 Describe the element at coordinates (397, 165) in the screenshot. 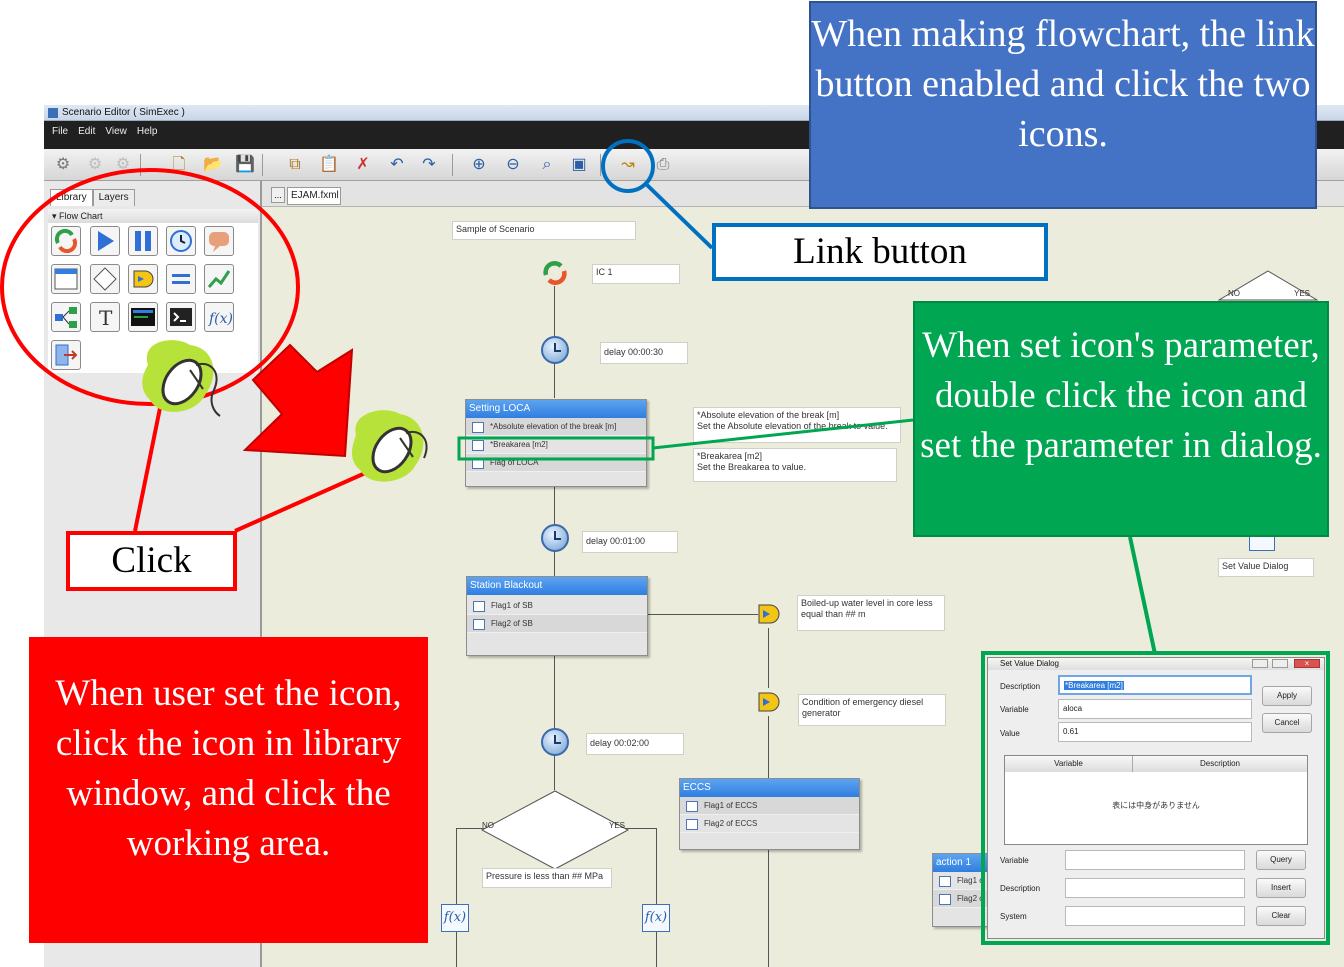

I see `undo-icon: ↶` at that location.